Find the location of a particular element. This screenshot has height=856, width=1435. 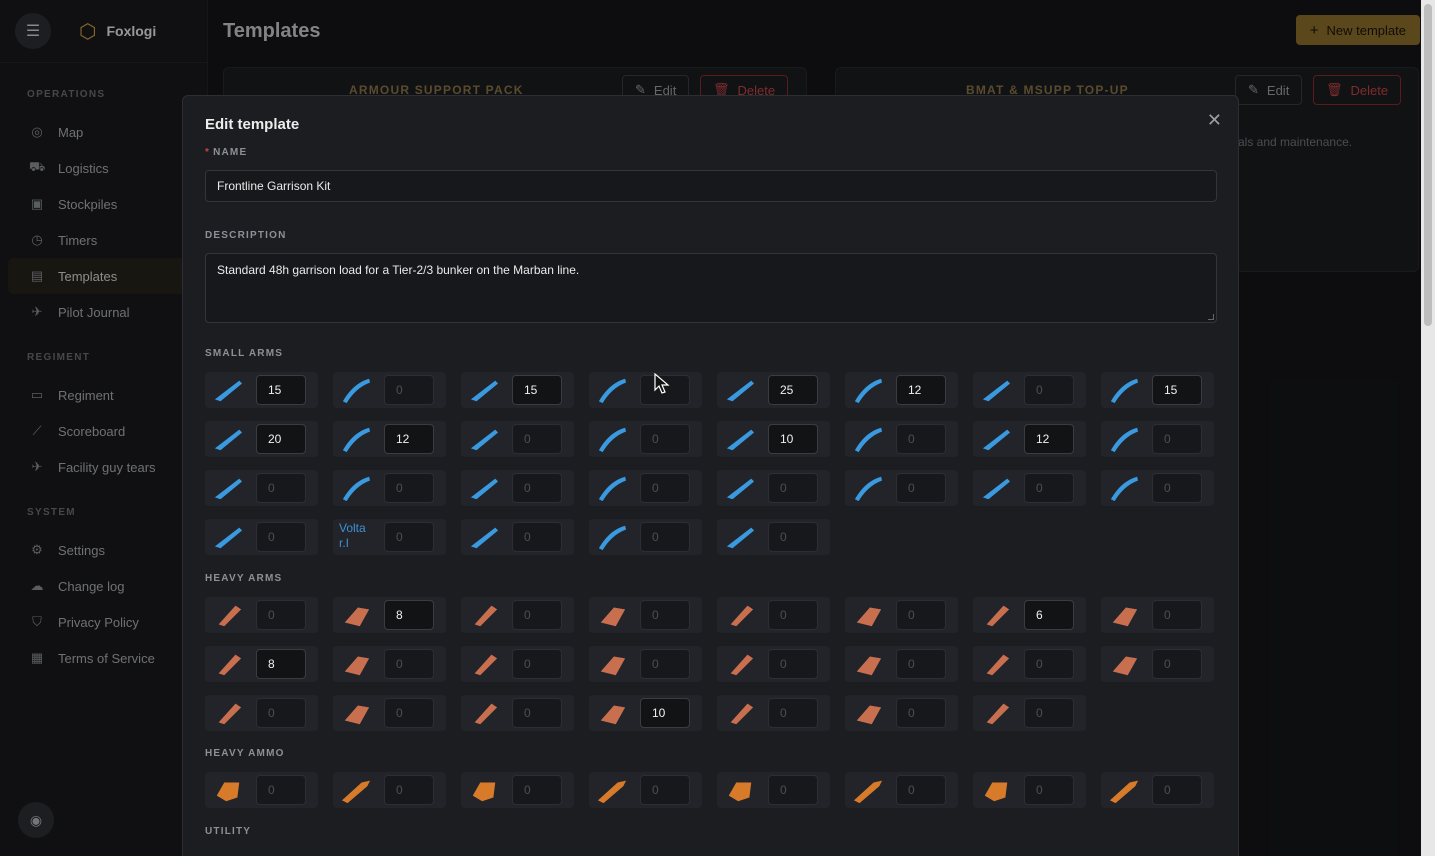

close-icon: ✕ is located at coordinates (1214, 120).